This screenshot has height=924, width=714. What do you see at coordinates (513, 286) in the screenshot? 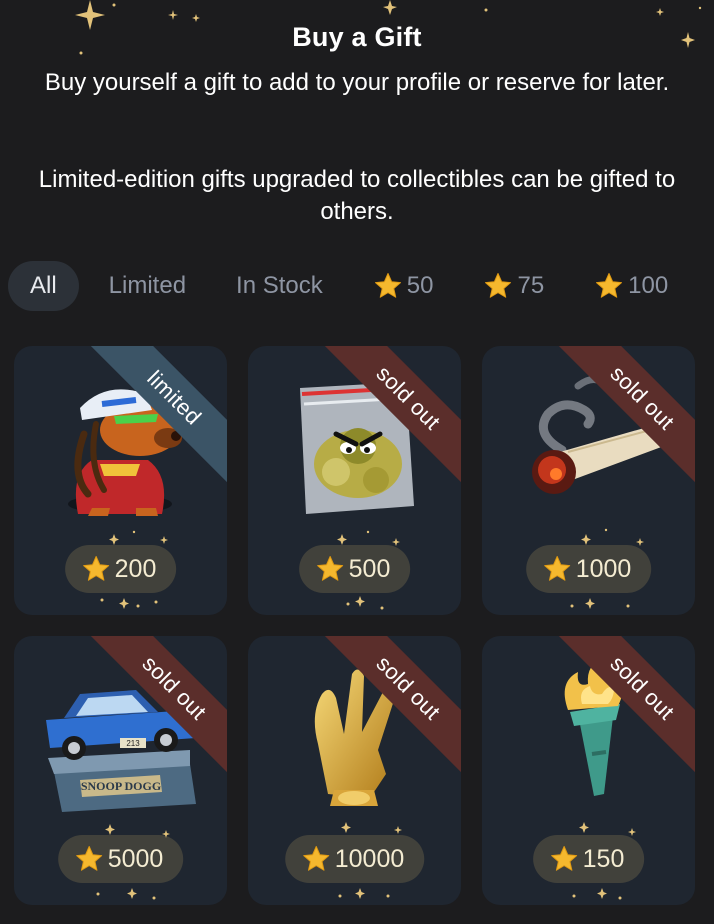
I see `filter-75-stars: 75` at bounding box center [513, 286].